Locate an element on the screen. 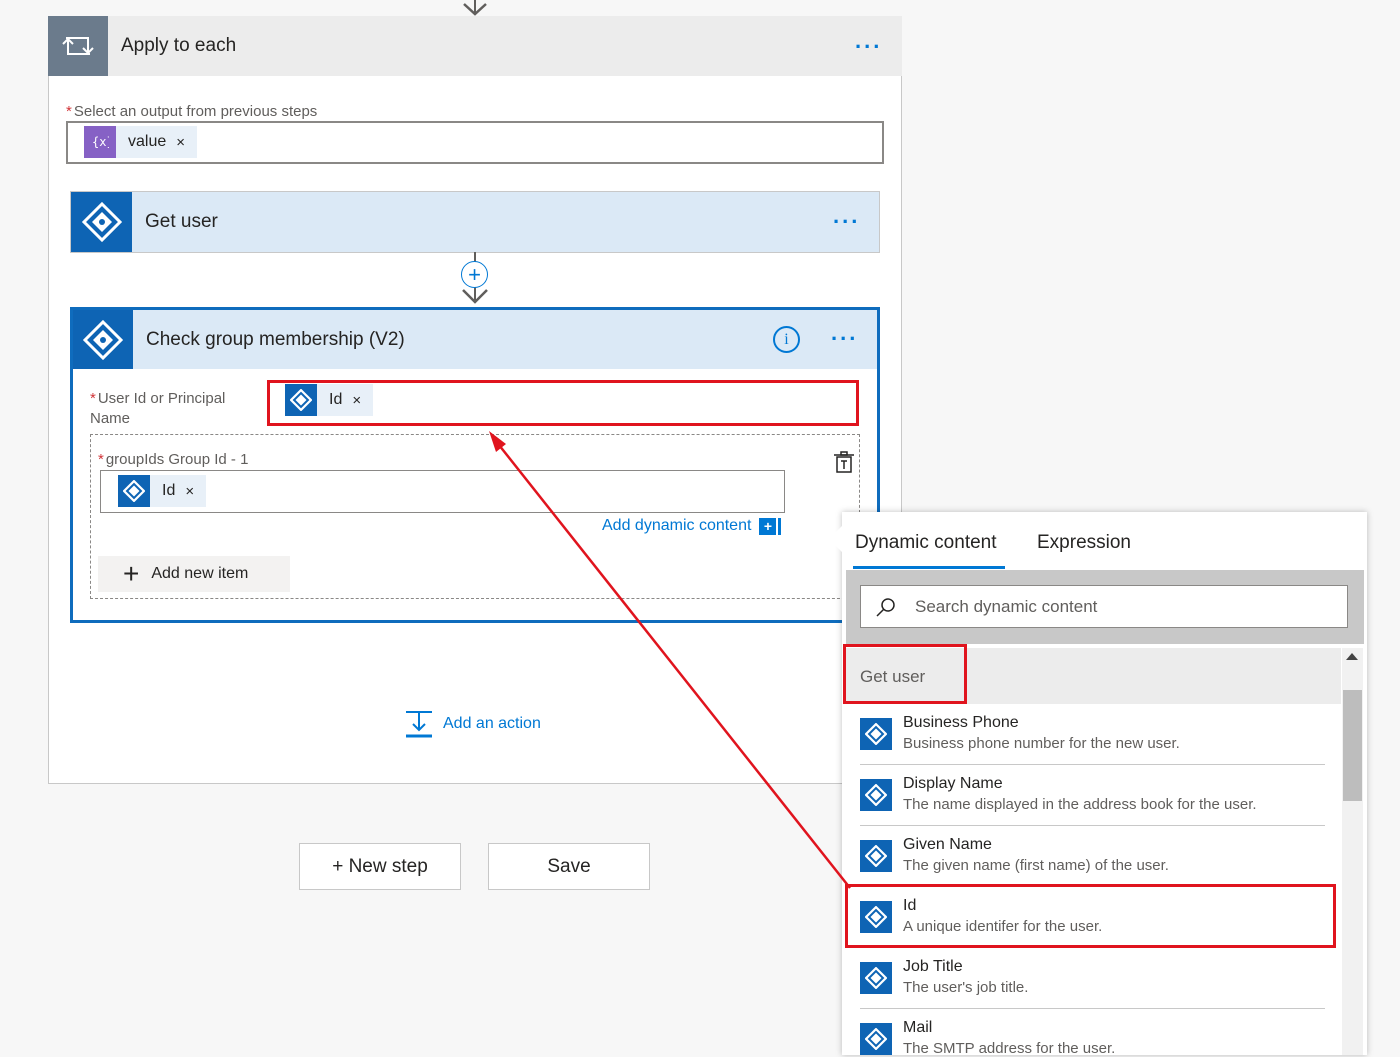  add-dynamic-content-link: Add dynamic content + is located at coordinates (692, 526).